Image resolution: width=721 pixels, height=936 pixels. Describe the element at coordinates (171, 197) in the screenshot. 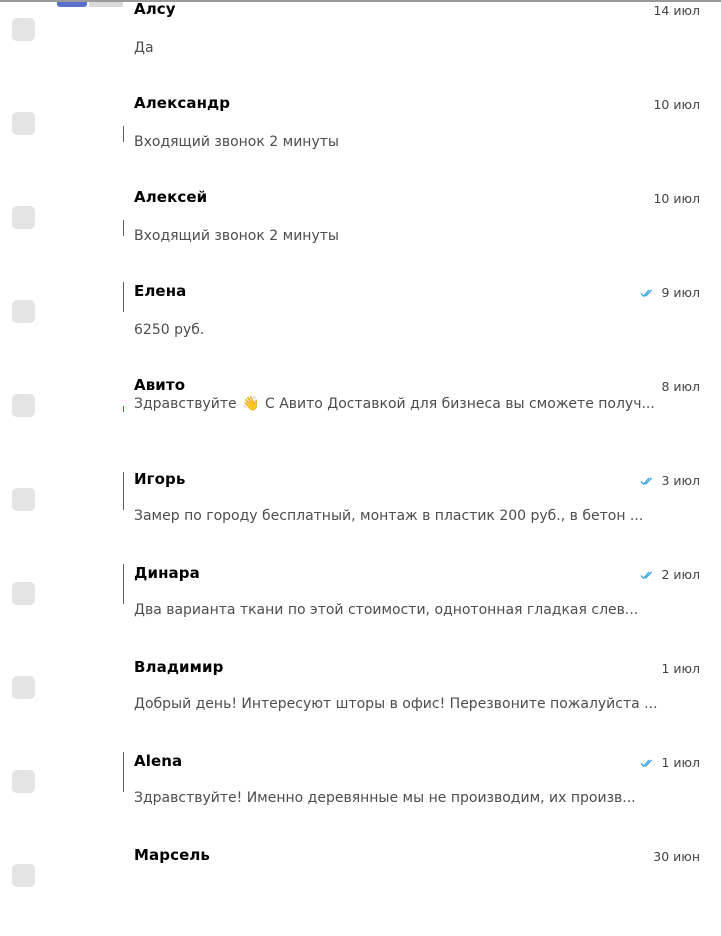

I see `chat-name: Алексей` at that location.